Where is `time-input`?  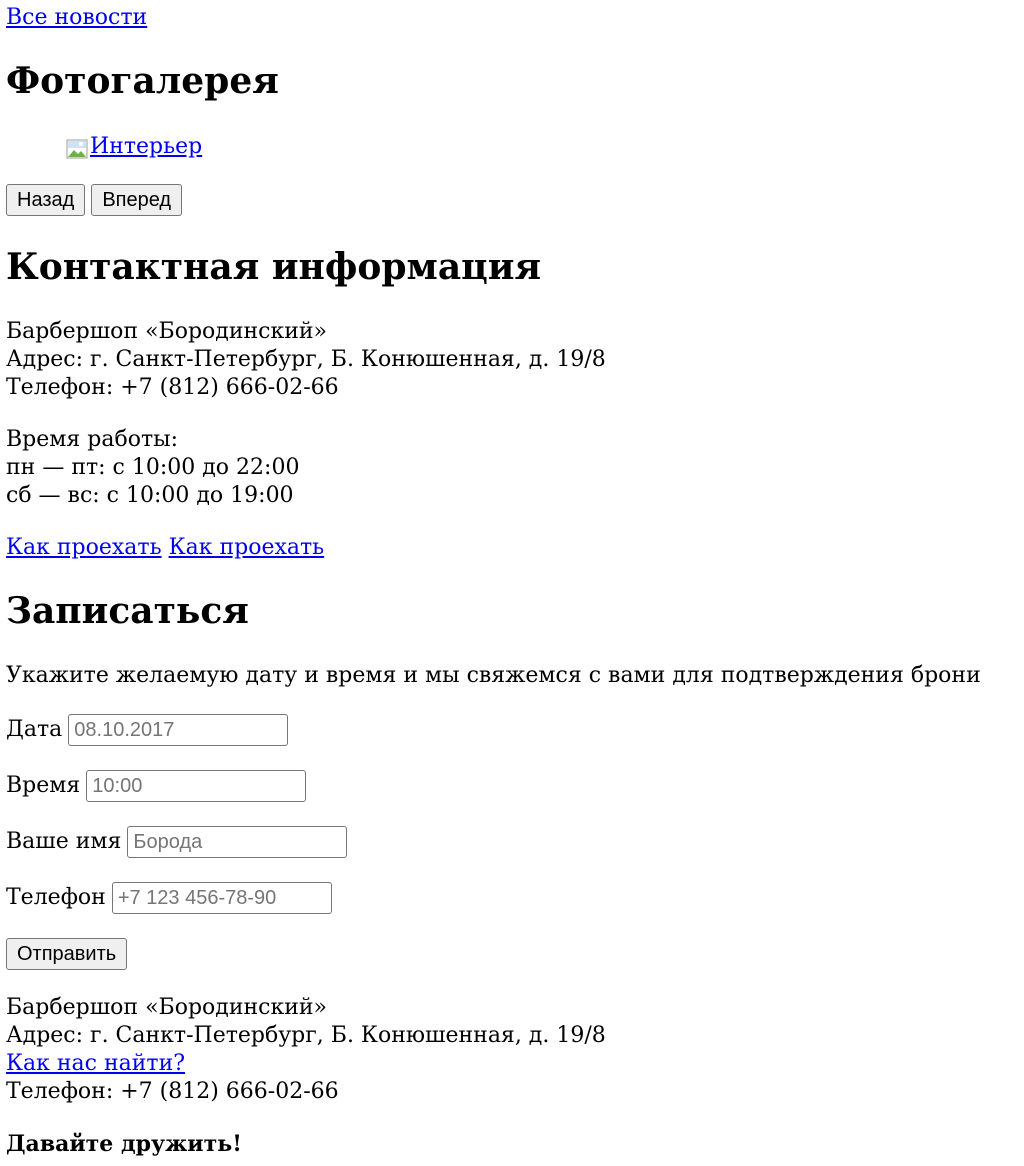 time-input is located at coordinates (196, 786).